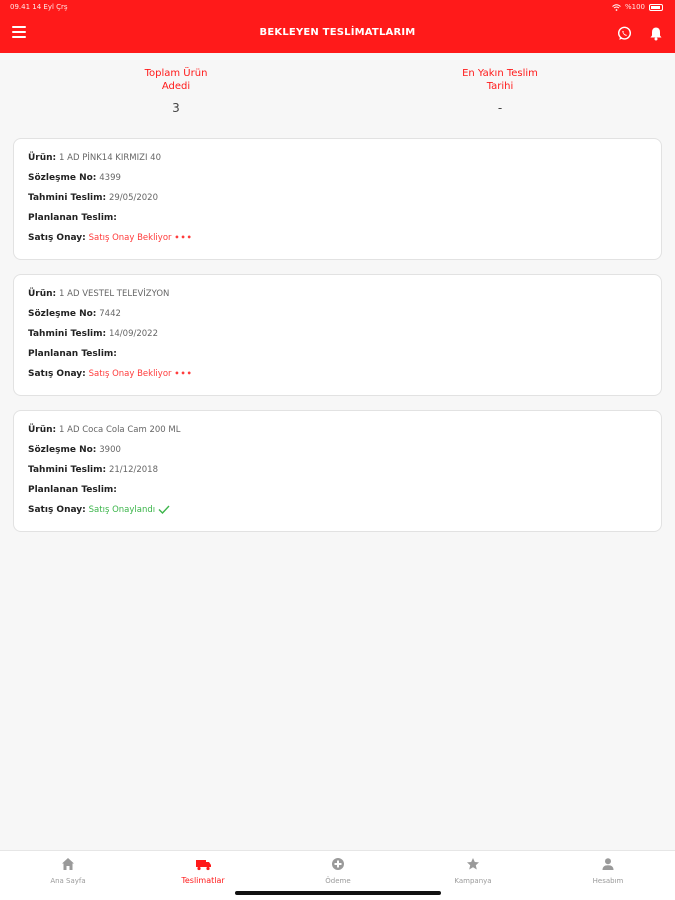 This screenshot has height=900, width=675. What do you see at coordinates (500, 80) in the screenshot?
I see `nearest-date-label: En Yakın Teslim Tarihi` at bounding box center [500, 80].